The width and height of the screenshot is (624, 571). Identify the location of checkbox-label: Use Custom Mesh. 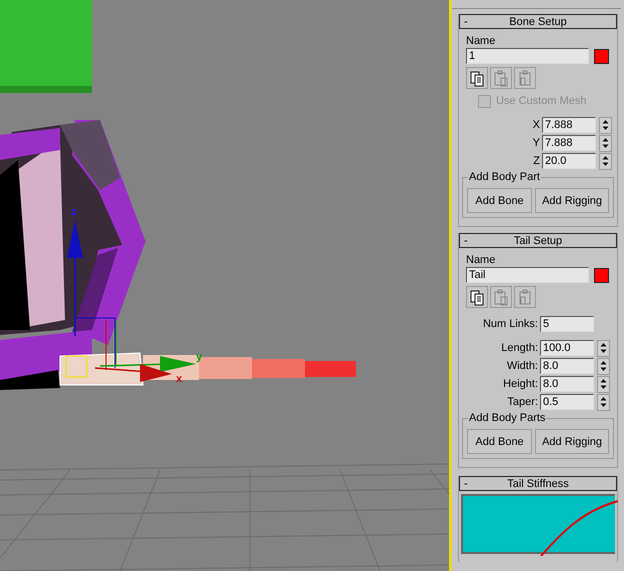
(541, 101).